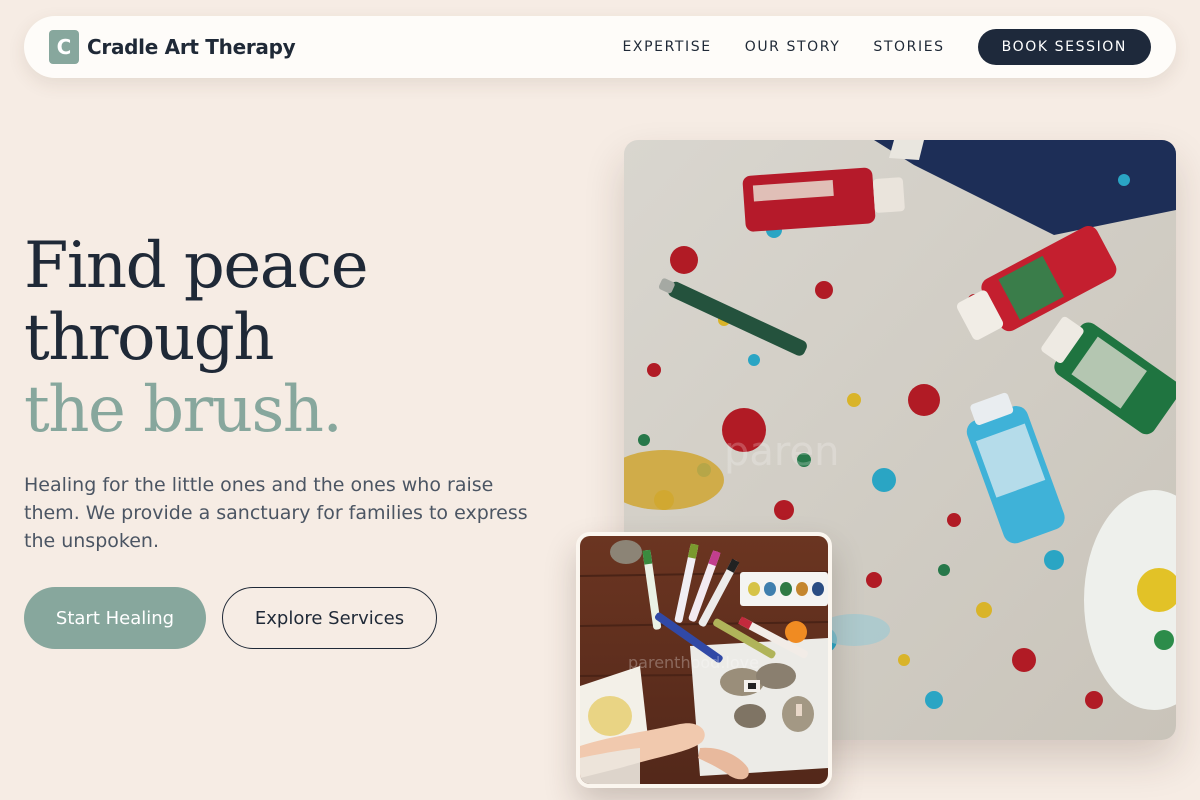 Image resolution: width=1200 pixels, height=800 pixels. What do you see at coordinates (793, 47) in the screenshot?
I see `nav-link-our-story: OUR STORY` at bounding box center [793, 47].